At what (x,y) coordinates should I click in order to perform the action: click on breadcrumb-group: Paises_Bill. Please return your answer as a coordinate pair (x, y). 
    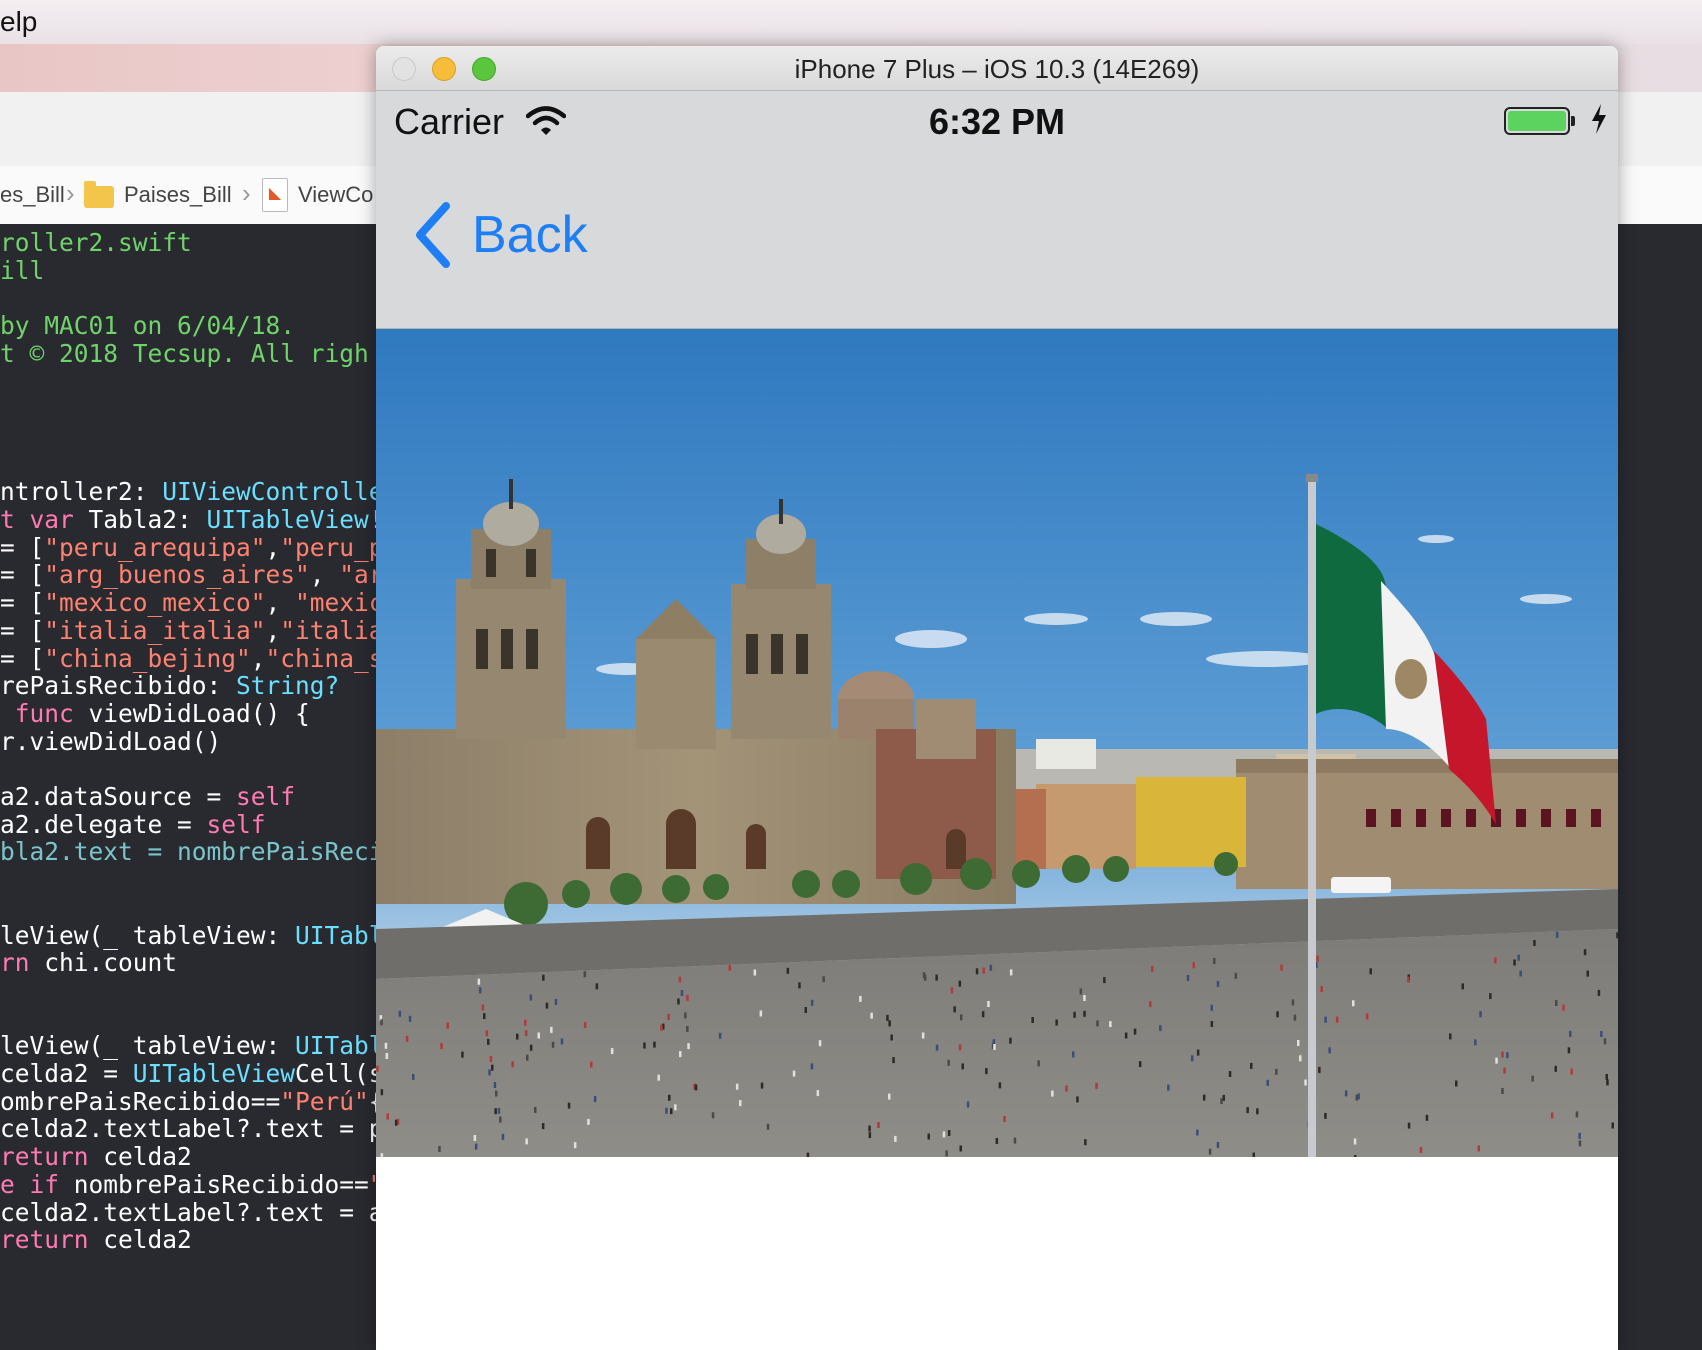
    Looking at the image, I should click on (178, 195).